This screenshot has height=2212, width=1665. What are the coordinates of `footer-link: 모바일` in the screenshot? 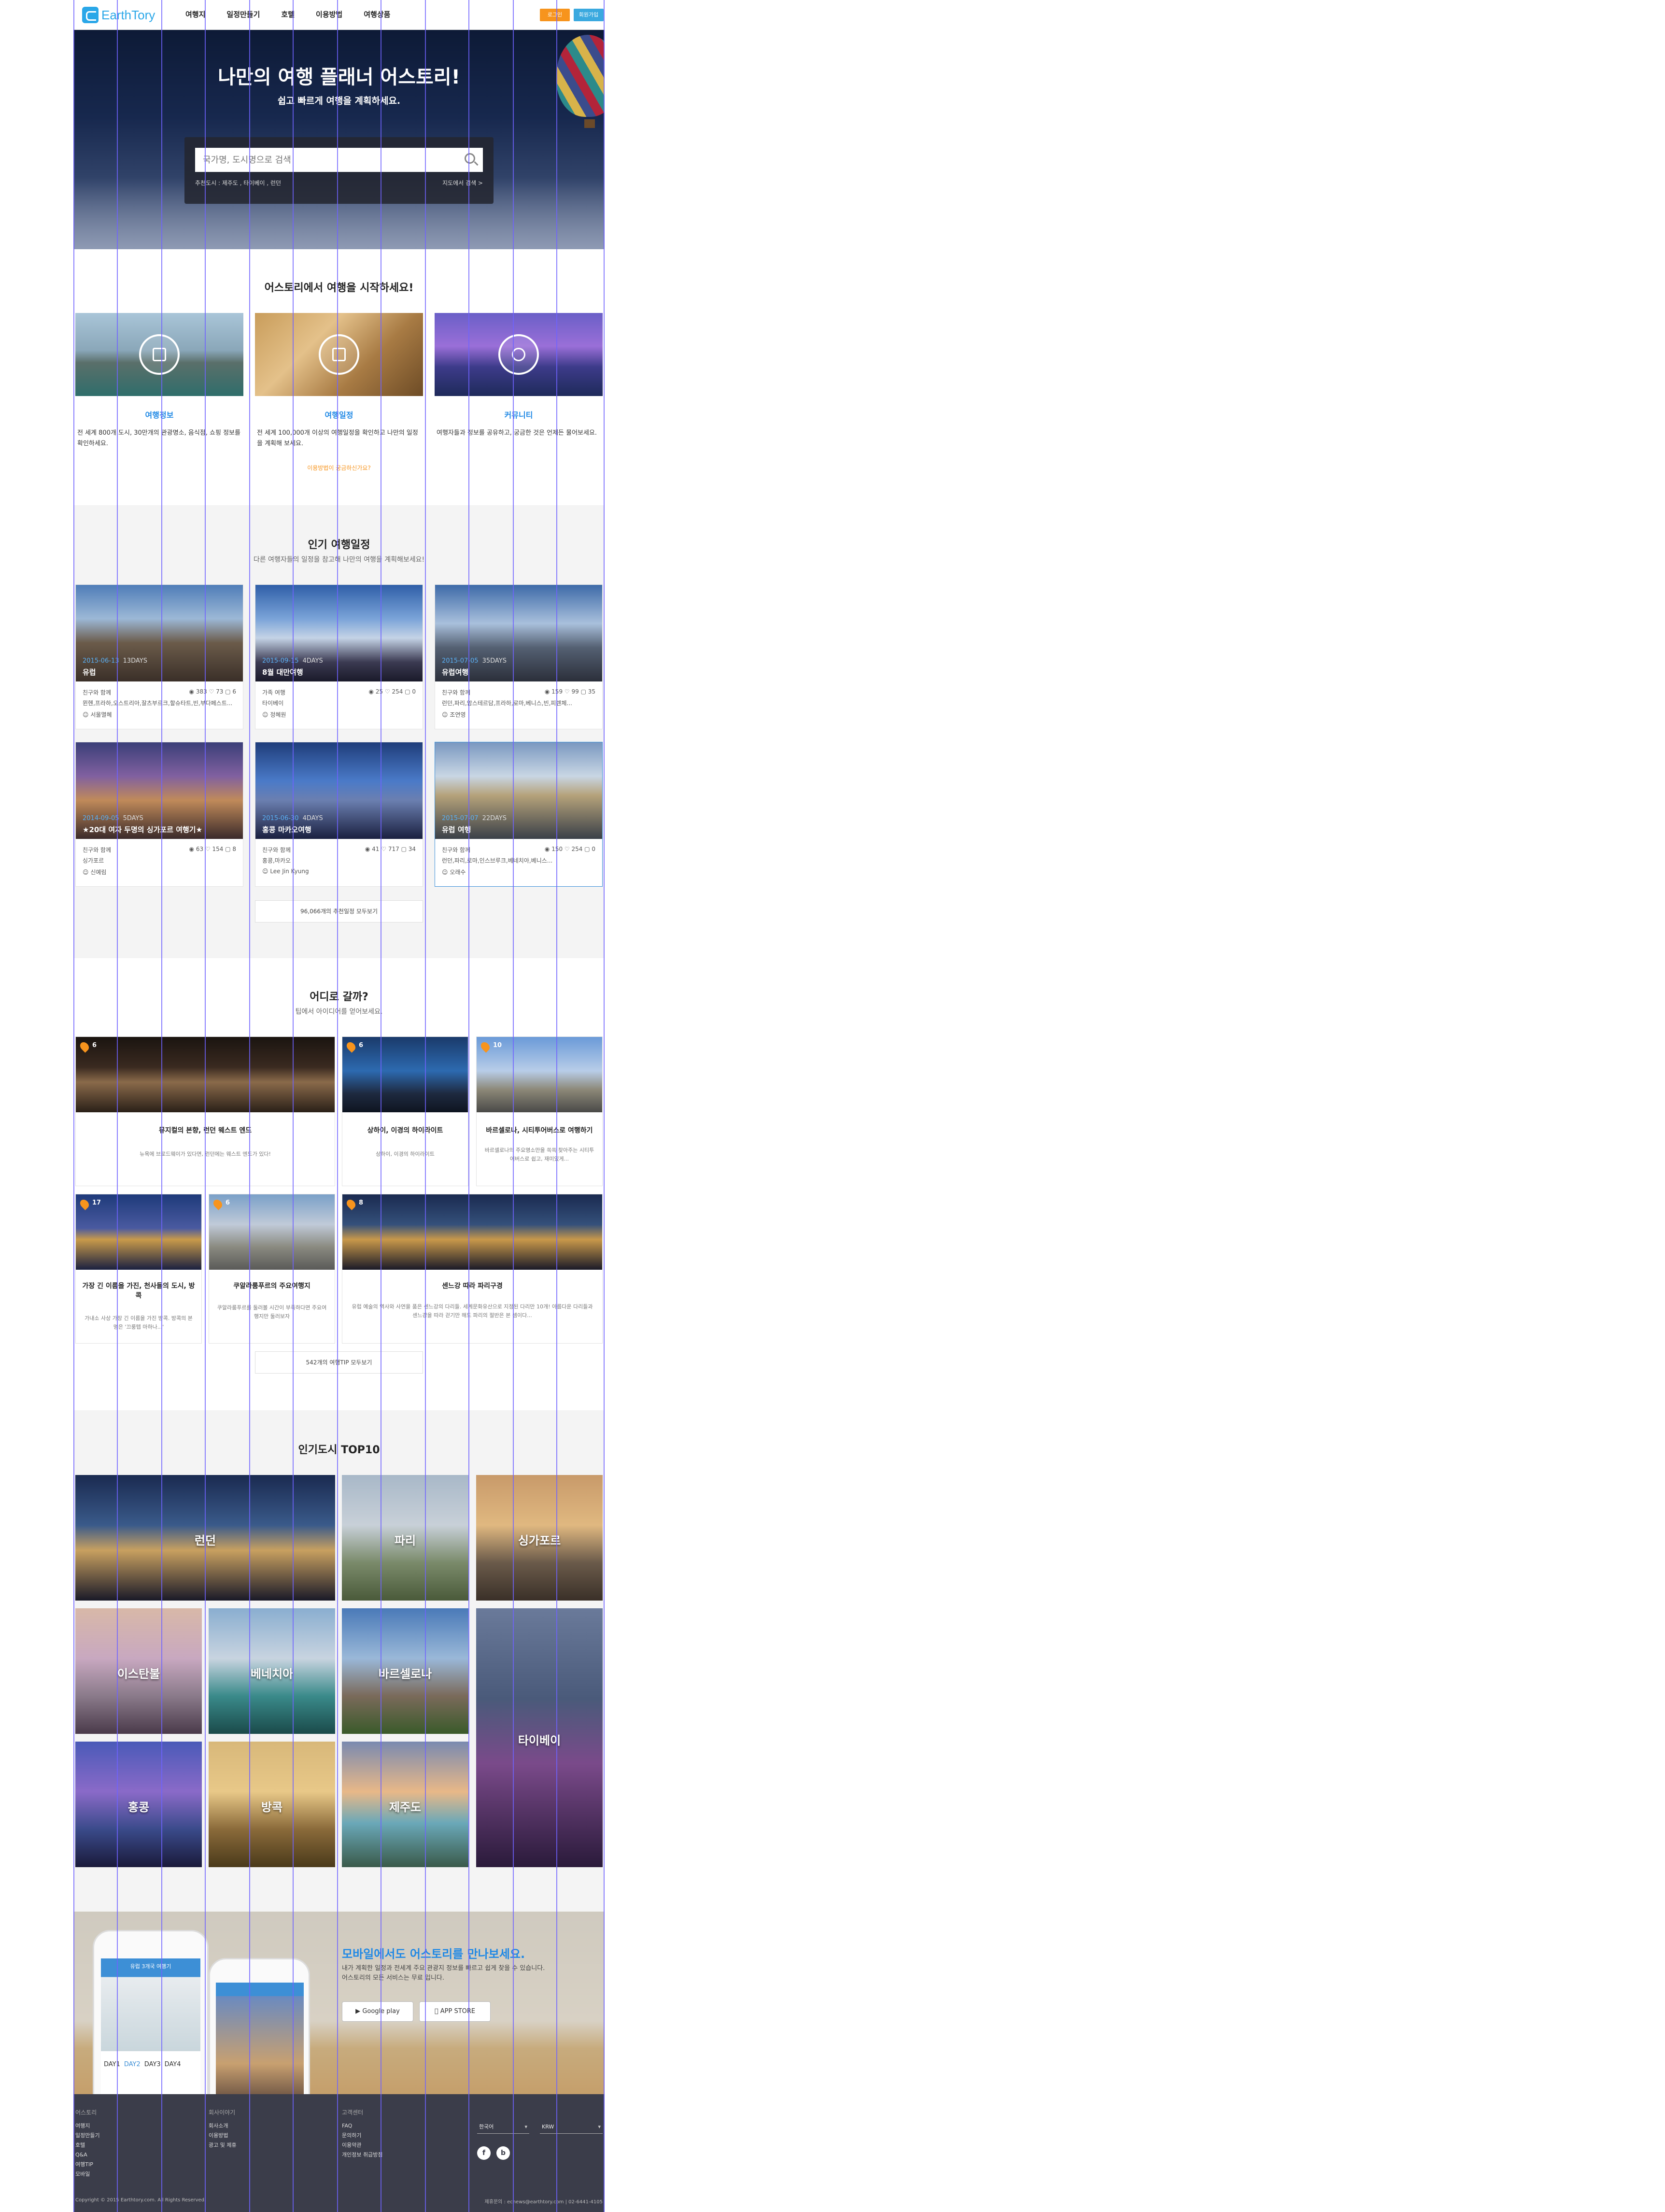 It's located at (87, 2174).